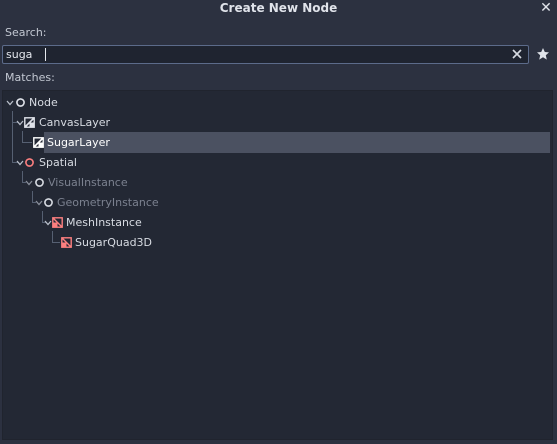 This screenshot has height=444, width=557. I want to click on star-icon, so click(543, 54).